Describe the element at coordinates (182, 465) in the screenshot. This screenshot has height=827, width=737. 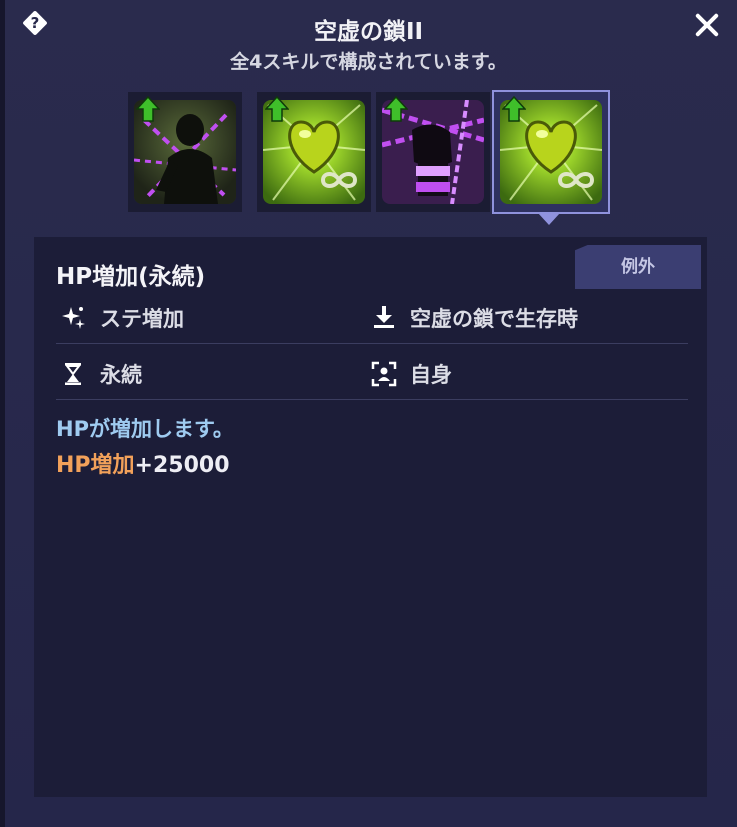
I see `effect-value: +25000` at that location.